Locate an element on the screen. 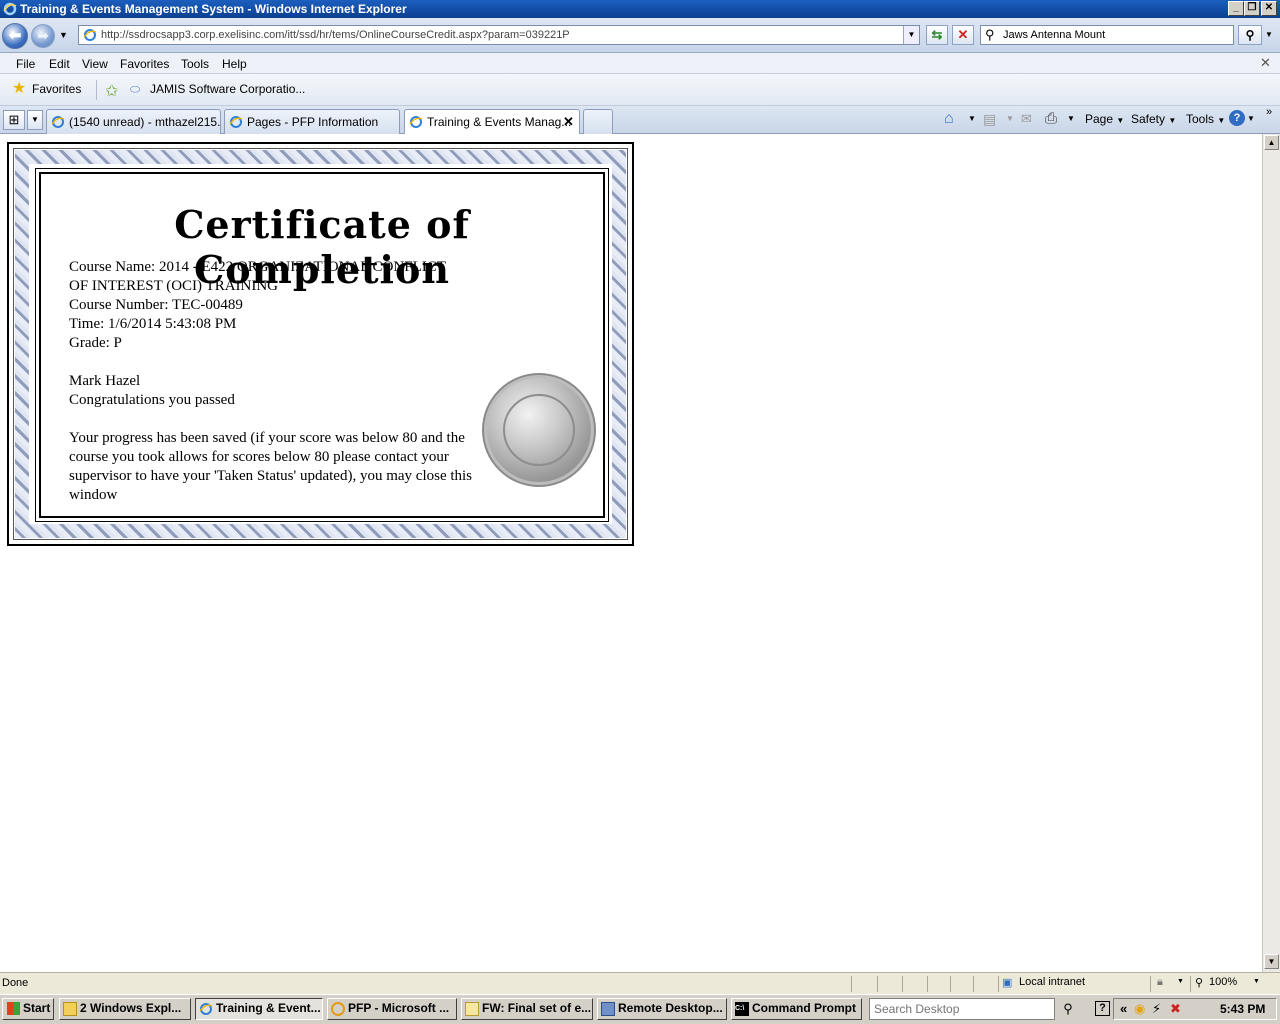 This screenshot has width=1280, height=1024. close-window-button: ✕ is located at coordinates (1269, 8).